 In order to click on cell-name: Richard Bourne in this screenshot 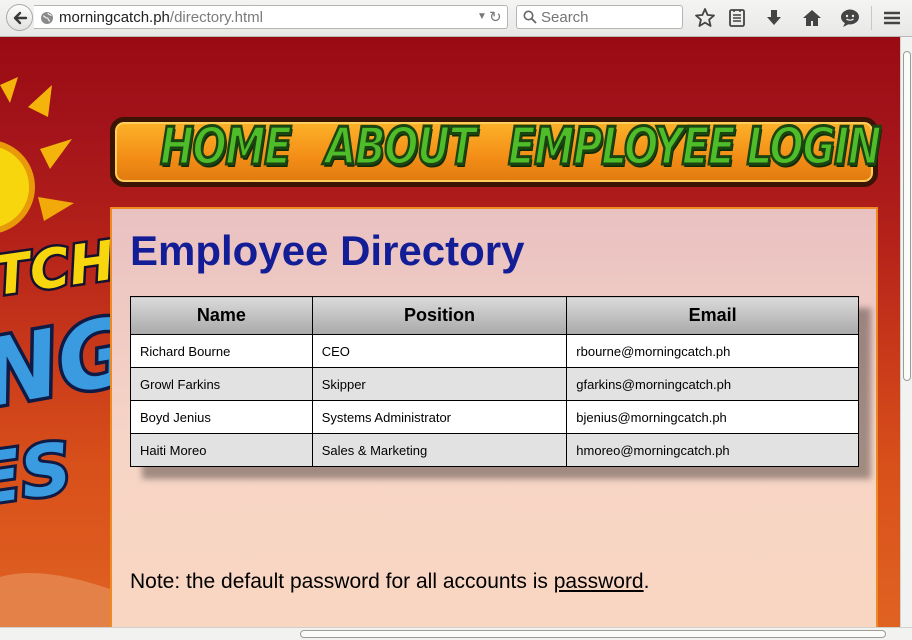, I will do `click(221, 351)`.